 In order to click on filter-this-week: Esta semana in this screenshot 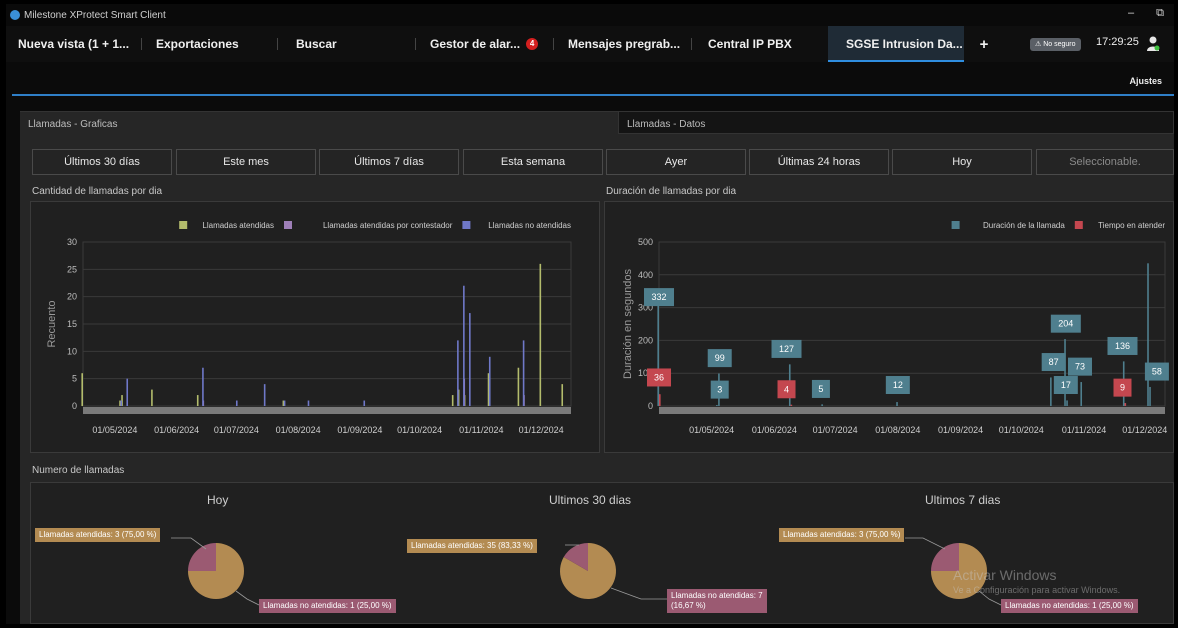, I will do `click(533, 162)`.